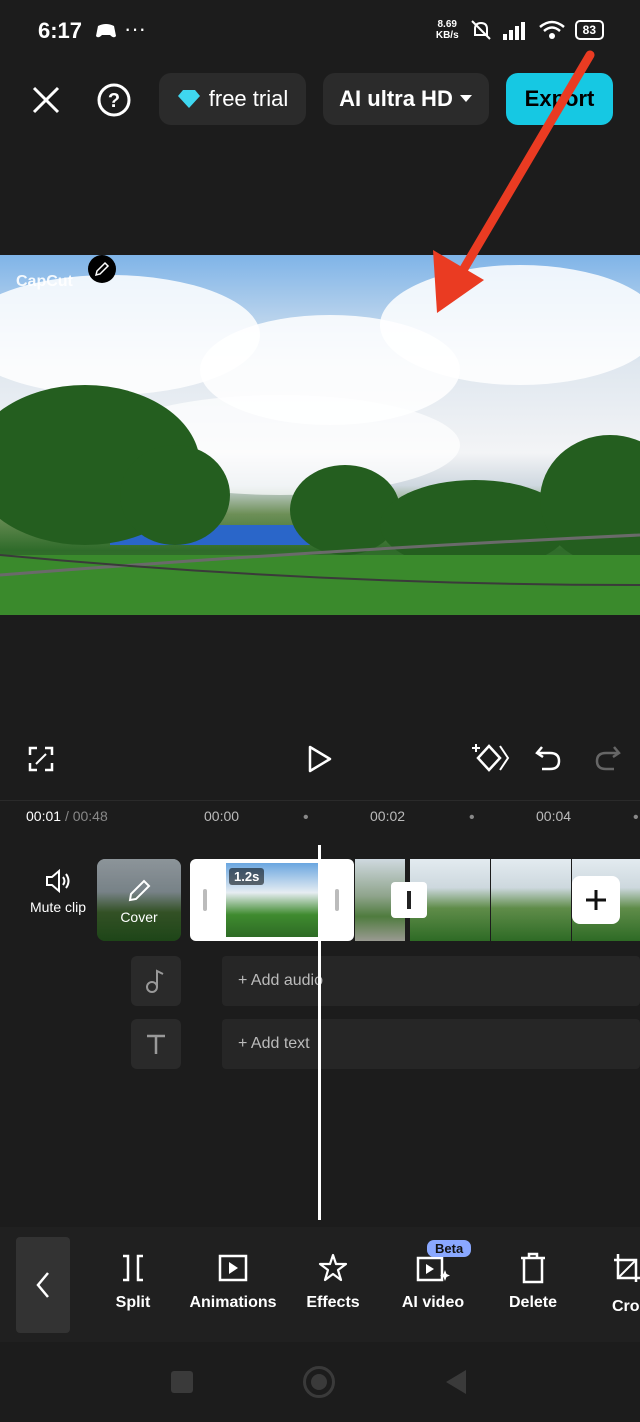  Describe the element at coordinates (449, 1248) in the screenshot. I see `beta-badge: Beta` at that location.